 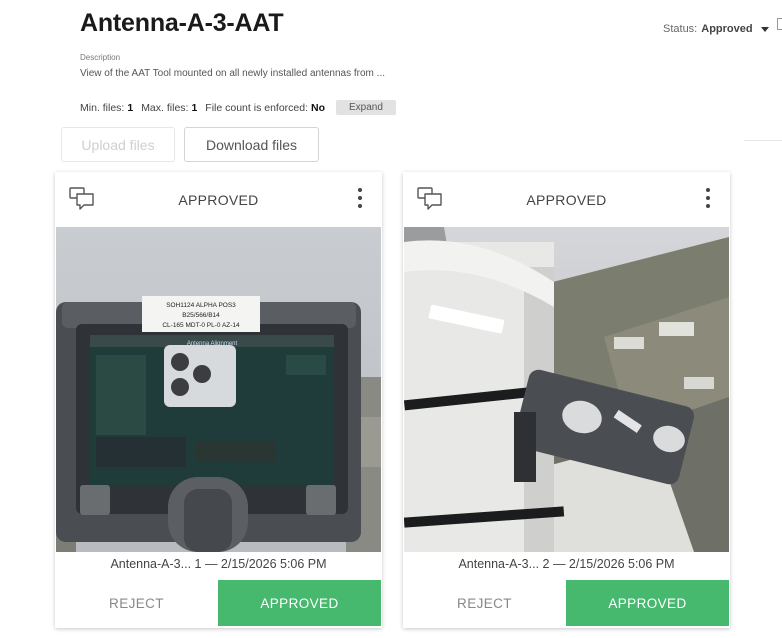 I want to click on caret-down-icon, so click(x=764, y=29).